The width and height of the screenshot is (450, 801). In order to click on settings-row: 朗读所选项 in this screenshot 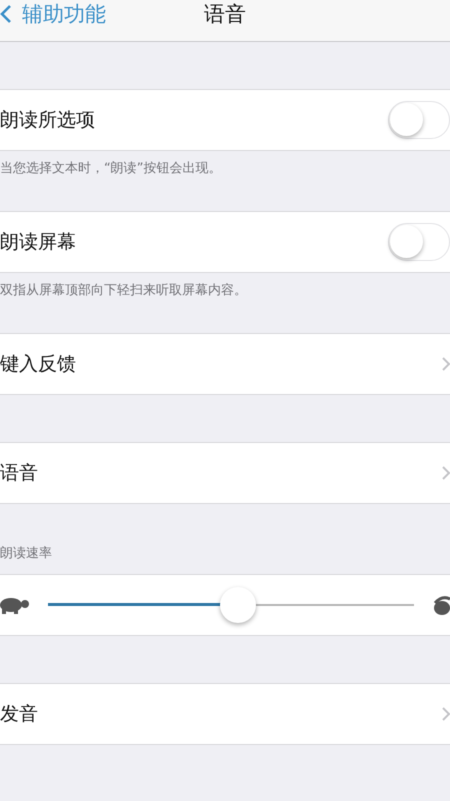, I will do `click(225, 120)`.